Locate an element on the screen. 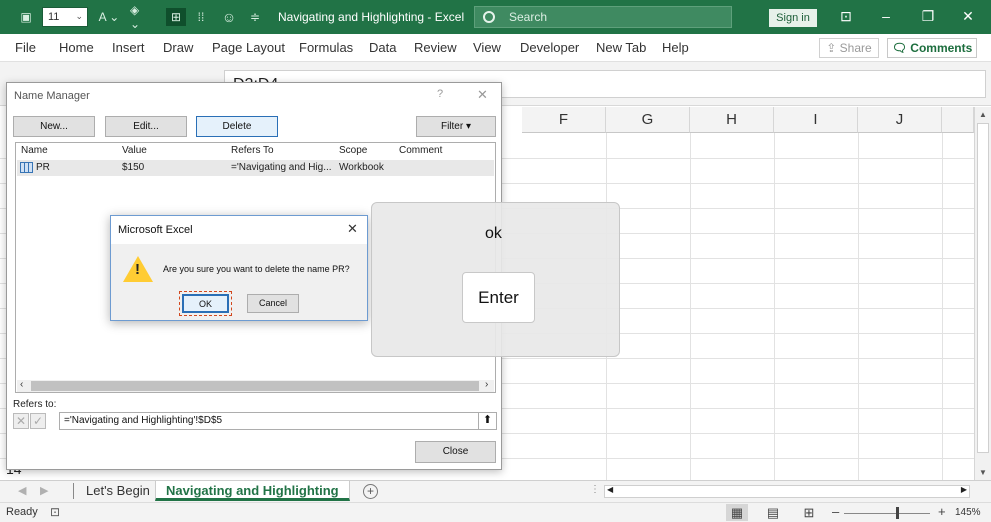  list-horizontal-scrollbar: ‹ › is located at coordinates (255, 385).